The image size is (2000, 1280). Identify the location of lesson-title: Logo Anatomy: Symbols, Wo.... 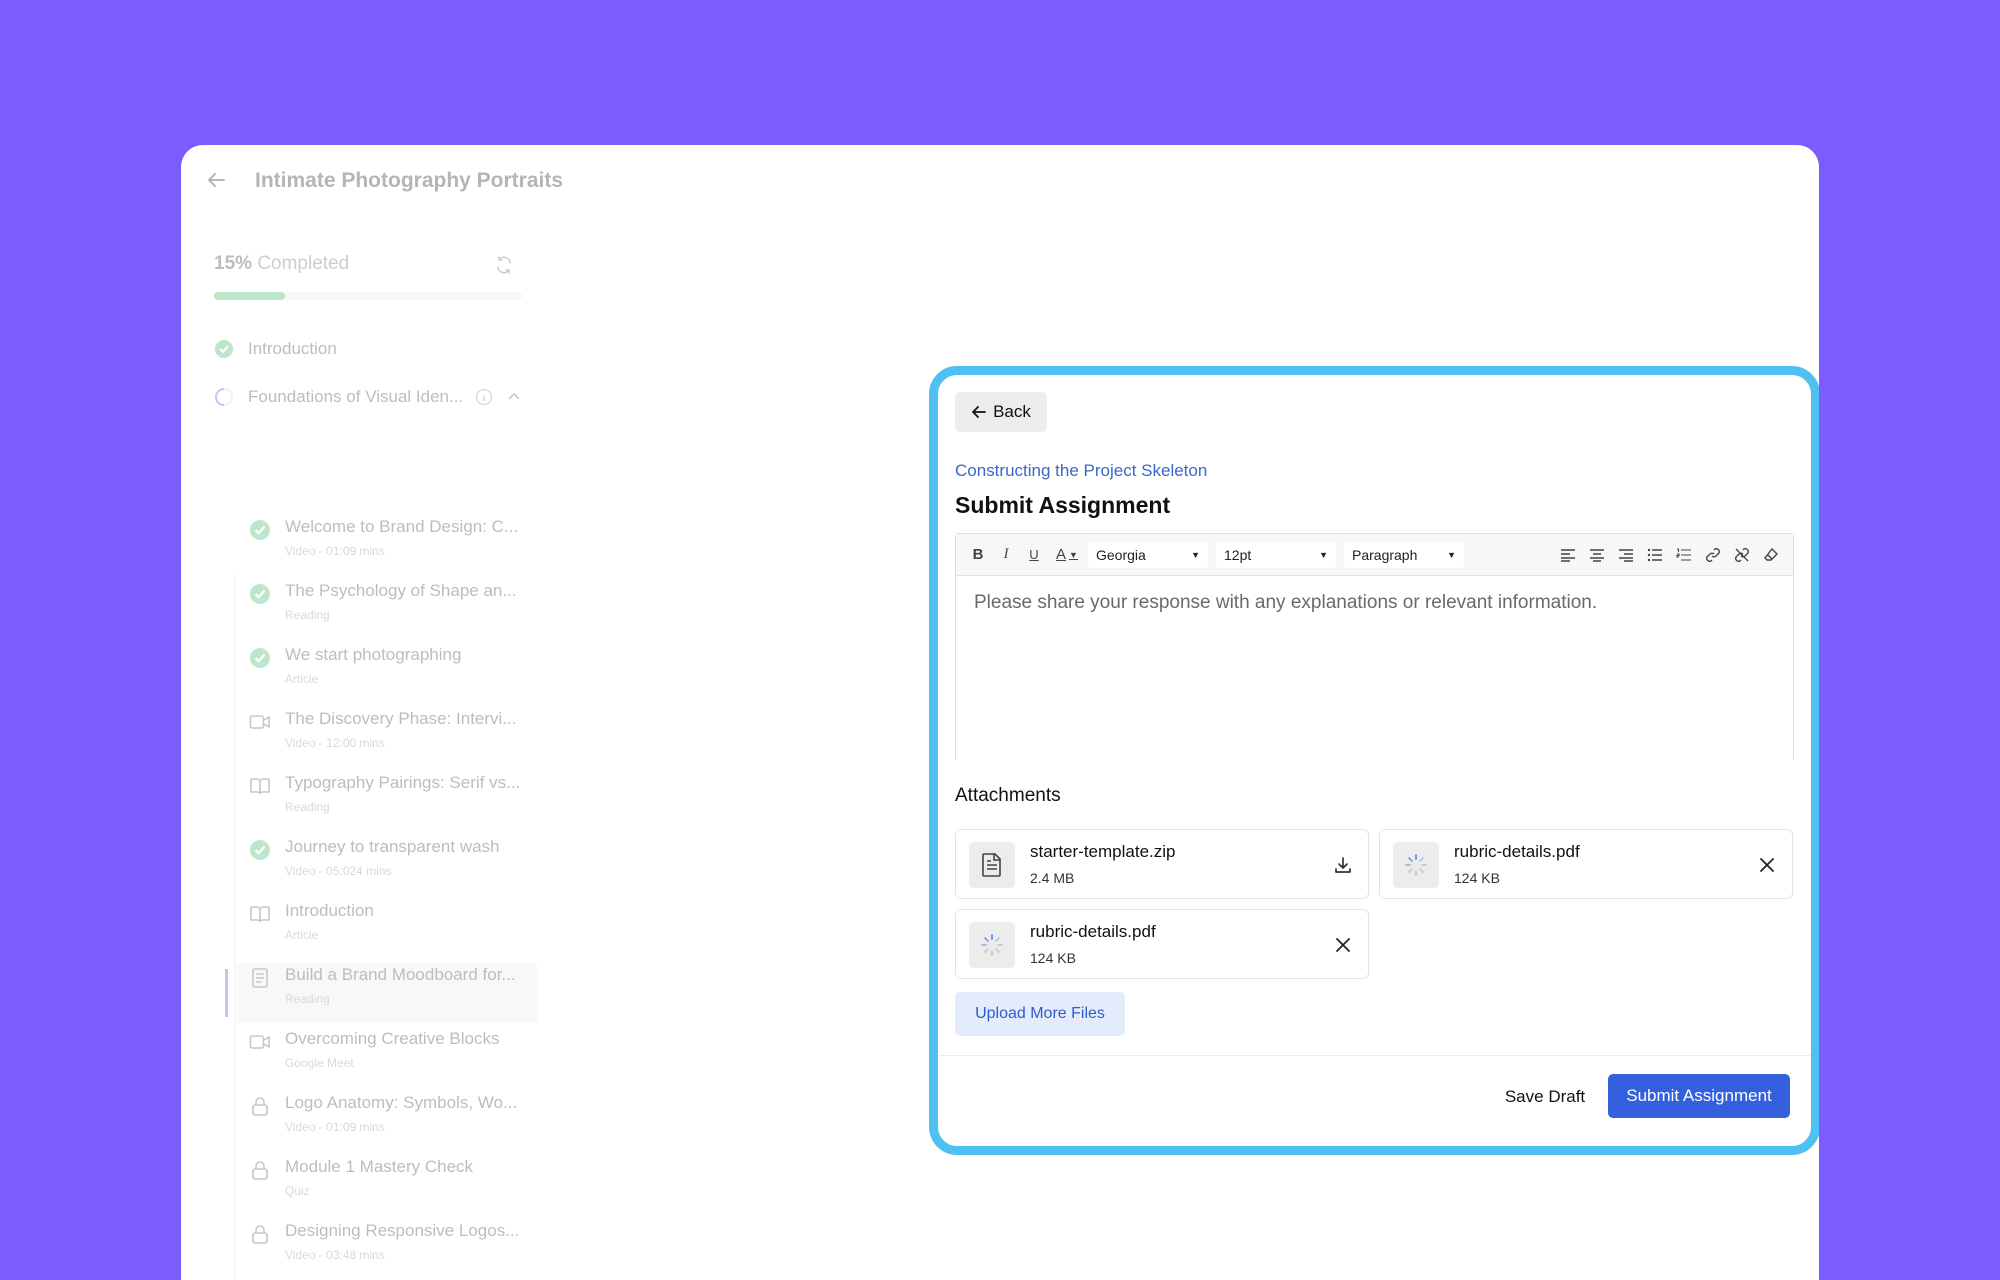
(401, 1102).